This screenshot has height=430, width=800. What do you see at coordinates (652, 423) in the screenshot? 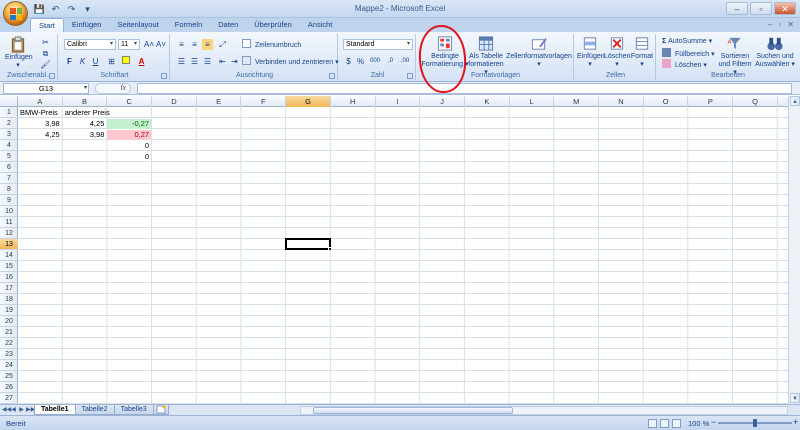
I see `normal-view-icon` at bounding box center [652, 423].